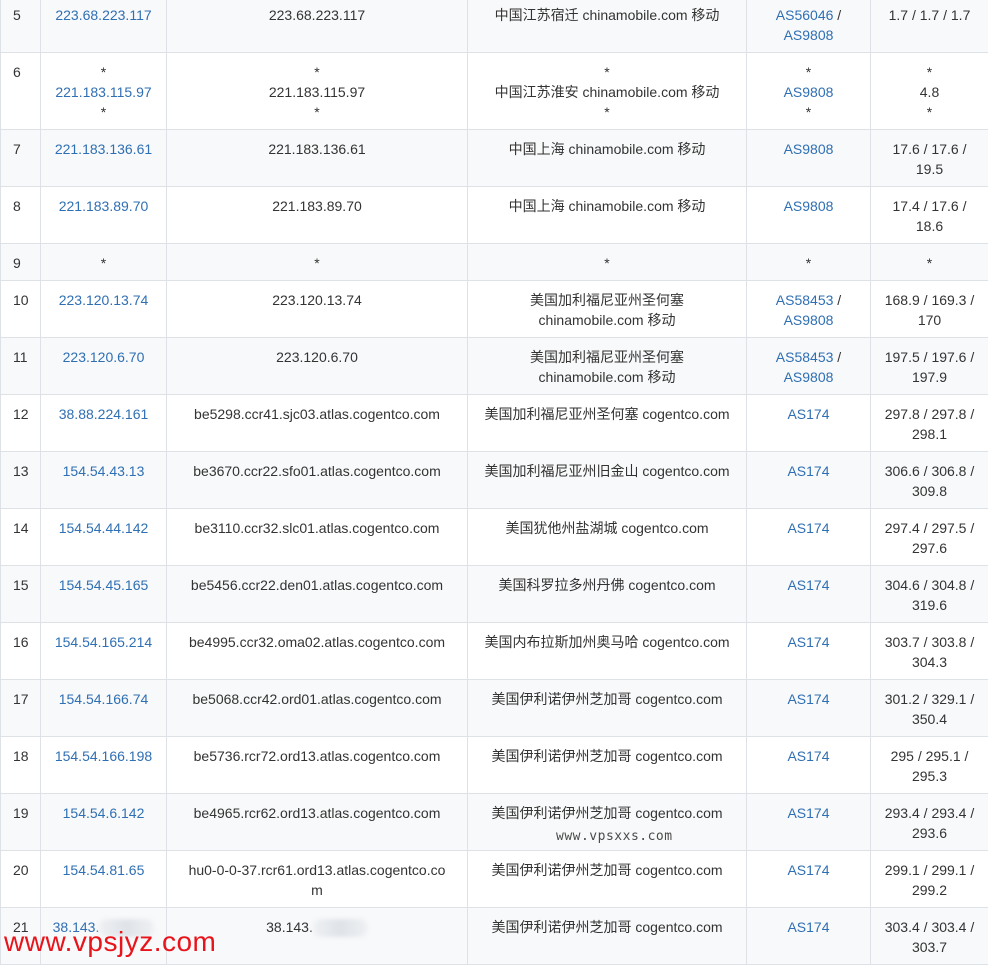 This screenshot has width=988, height=965. Describe the element at coordinates (809, 26) in the screenshot. I see `hop-as: AS56046 / AS9808` at that location.